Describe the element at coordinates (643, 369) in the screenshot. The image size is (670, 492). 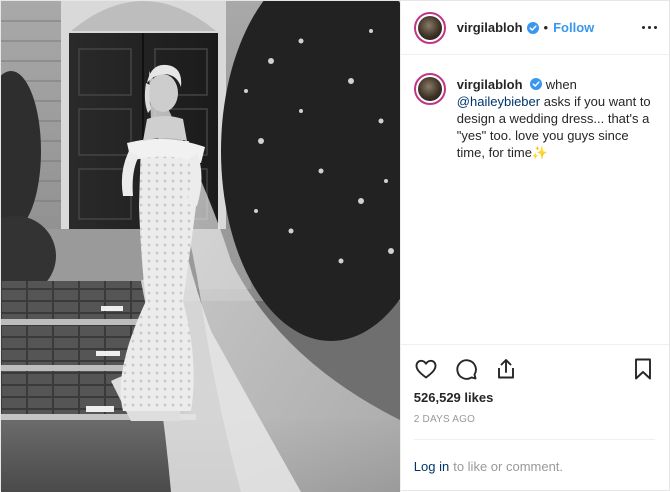
I see `bookmark-icon` at that location.